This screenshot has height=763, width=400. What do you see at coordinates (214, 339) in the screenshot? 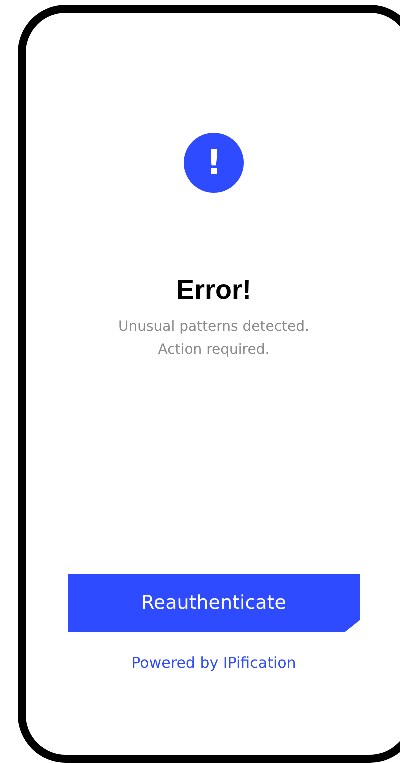
I see `error-message: Unusual patterns detected. Action required.` at bounding box center [214, 339].